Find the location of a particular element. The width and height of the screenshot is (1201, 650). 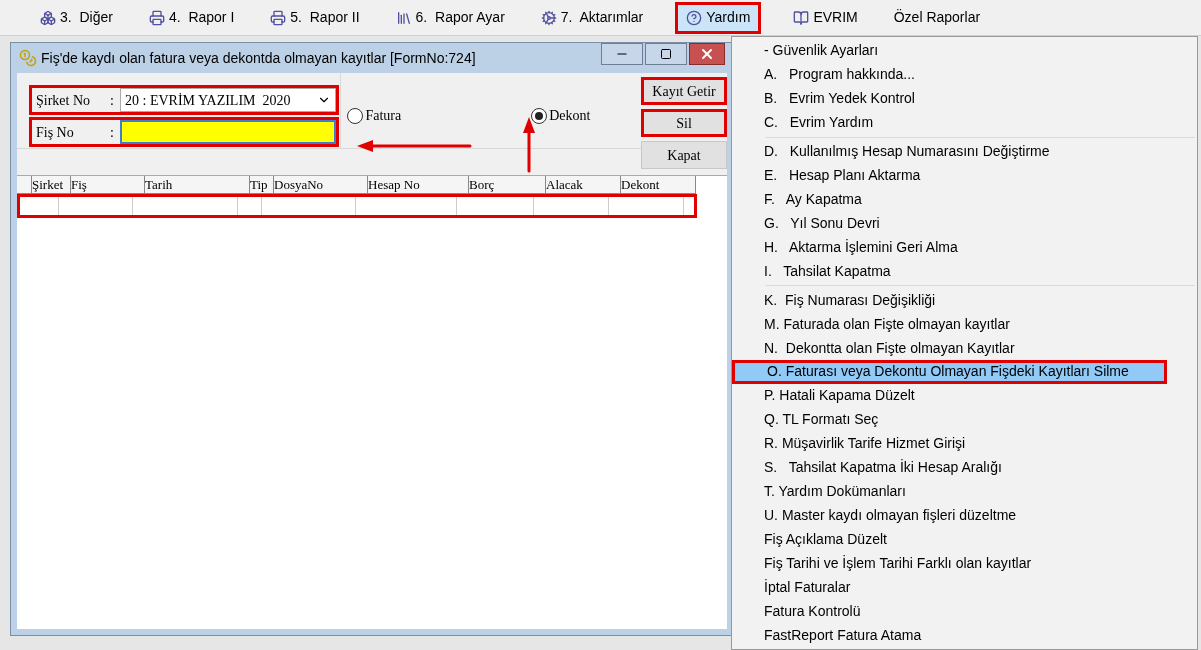

column-header: DosyaNo is located at coordinates (321, 185).